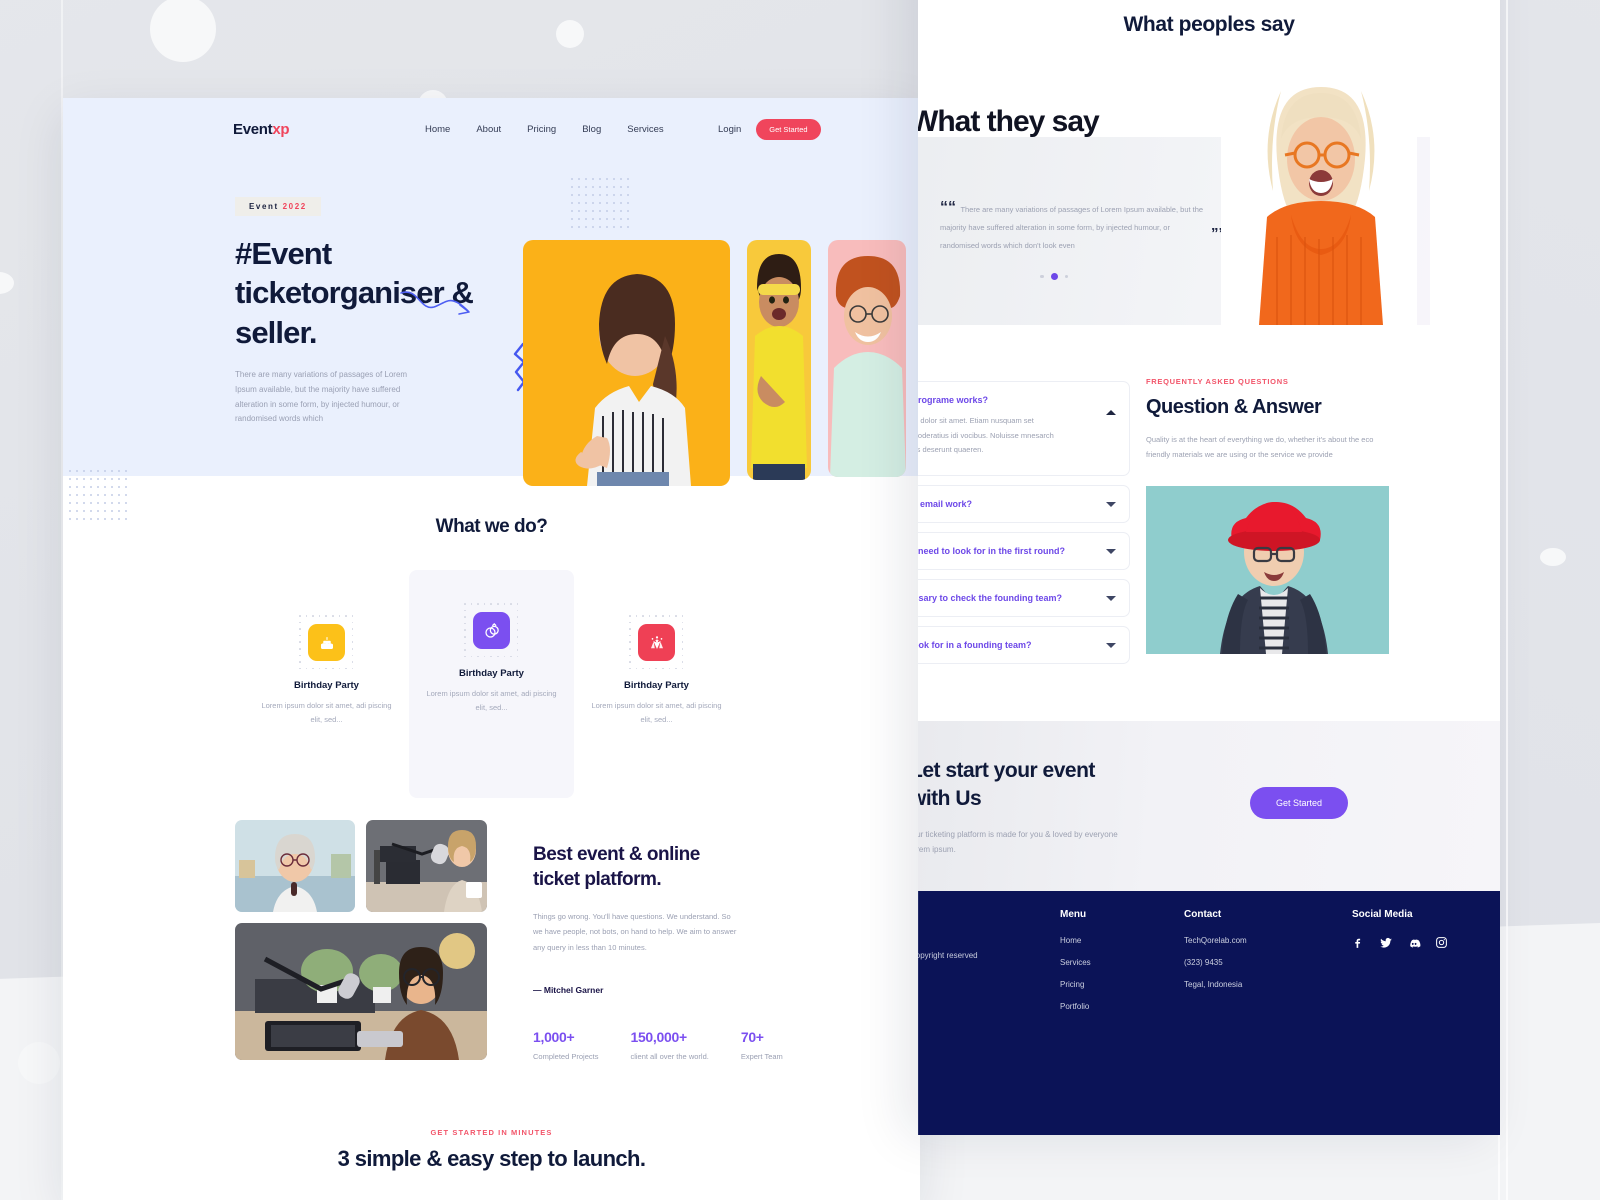 The height and width of the screenshot is (1200, 1600). What do you see at coordinates (788, 129) in the screenshot?
I see `get-started-button: Get Started` at bounding box center [788, 129].